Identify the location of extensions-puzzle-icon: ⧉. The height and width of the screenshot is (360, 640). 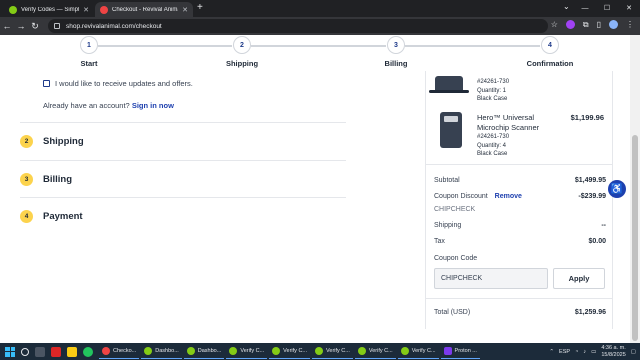
(586, 25).